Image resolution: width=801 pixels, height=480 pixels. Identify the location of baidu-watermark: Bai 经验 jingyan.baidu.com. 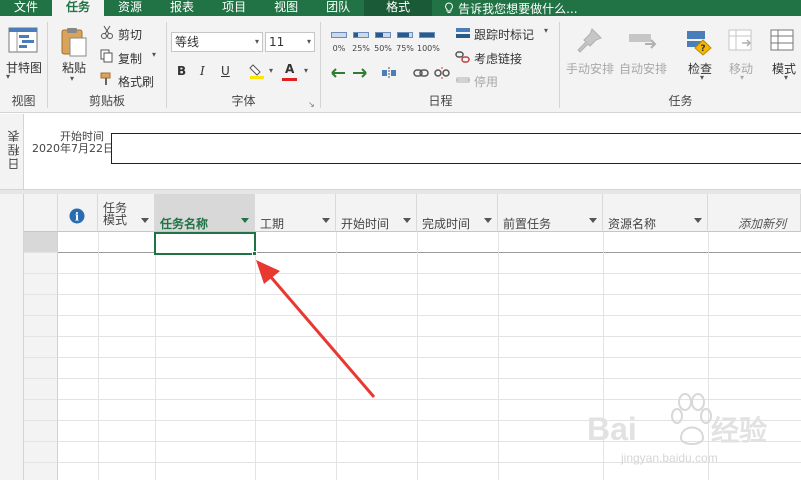
(692, 428).